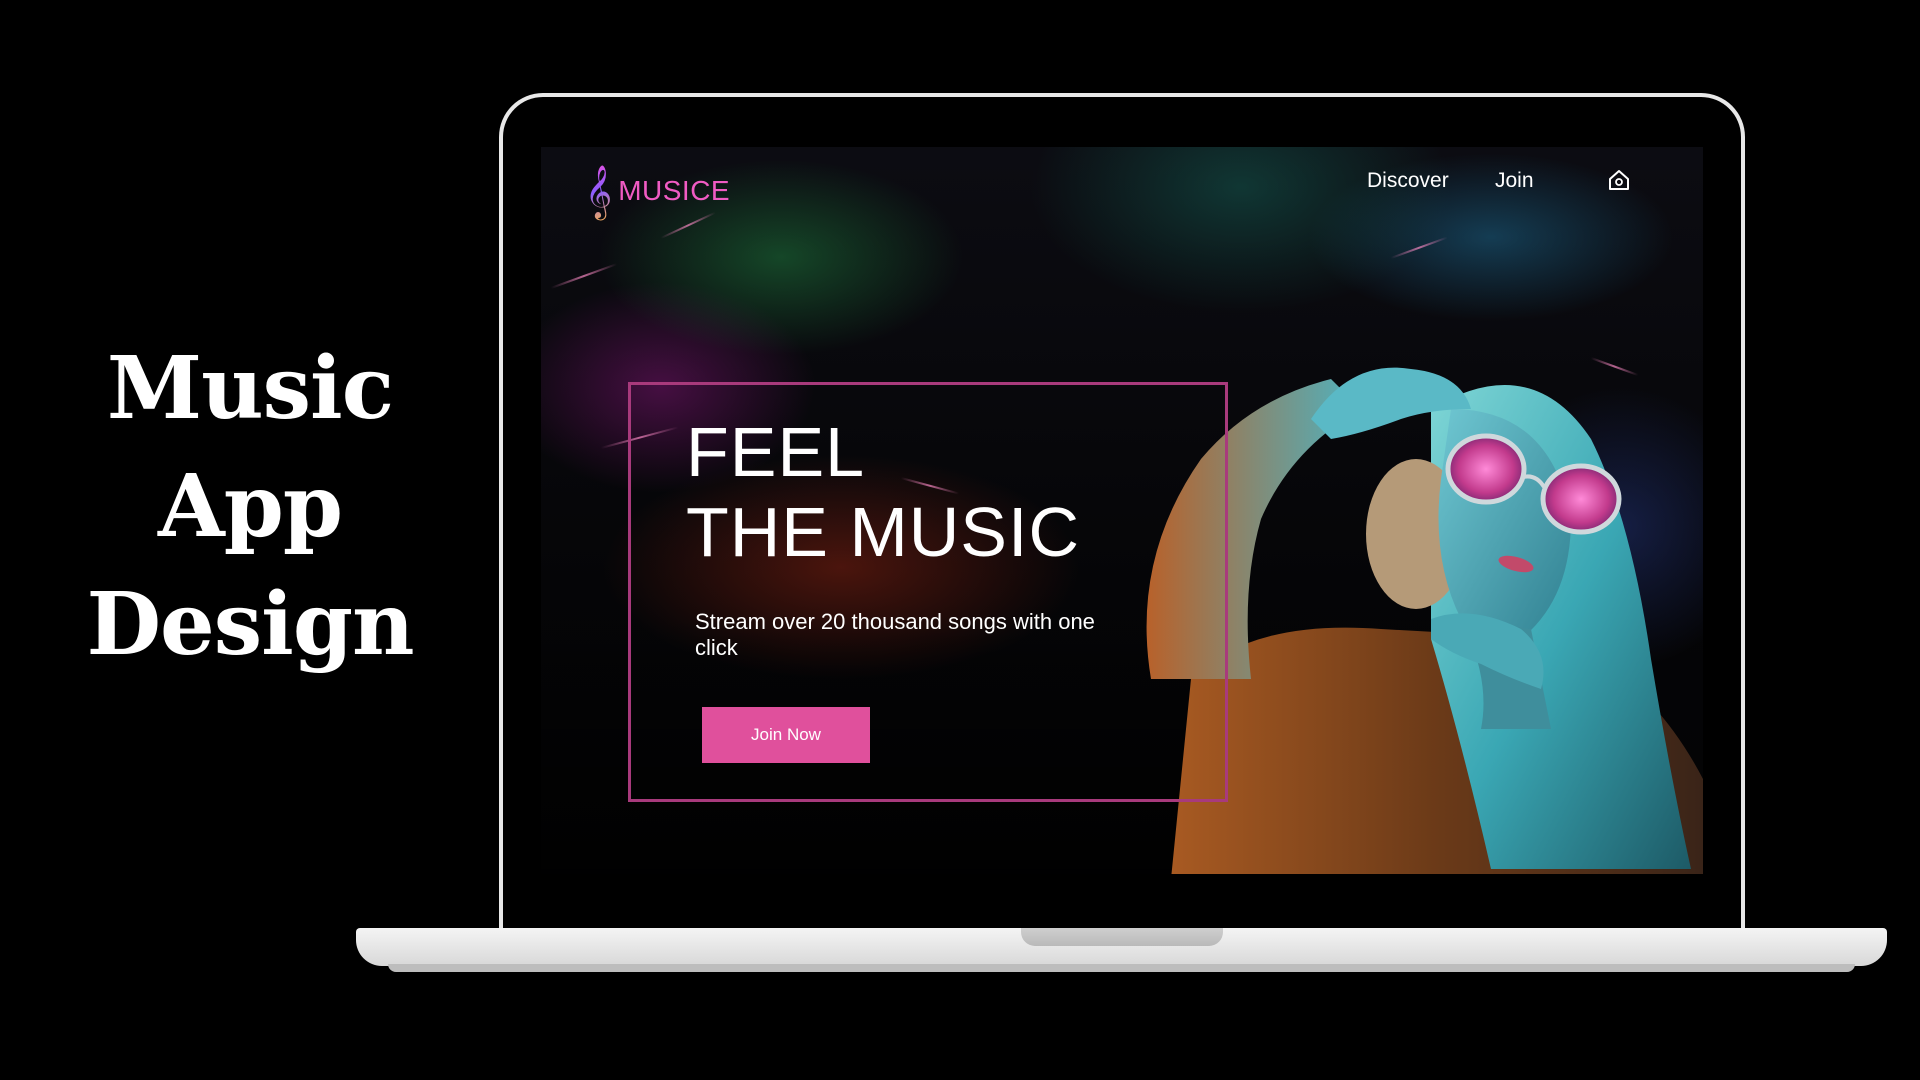 The height and width of the screenshot is (1080, 1920). Describe the element at coordinates (250, 388) in the screenshot. I see `slide-title-line-1: Music` at that location.